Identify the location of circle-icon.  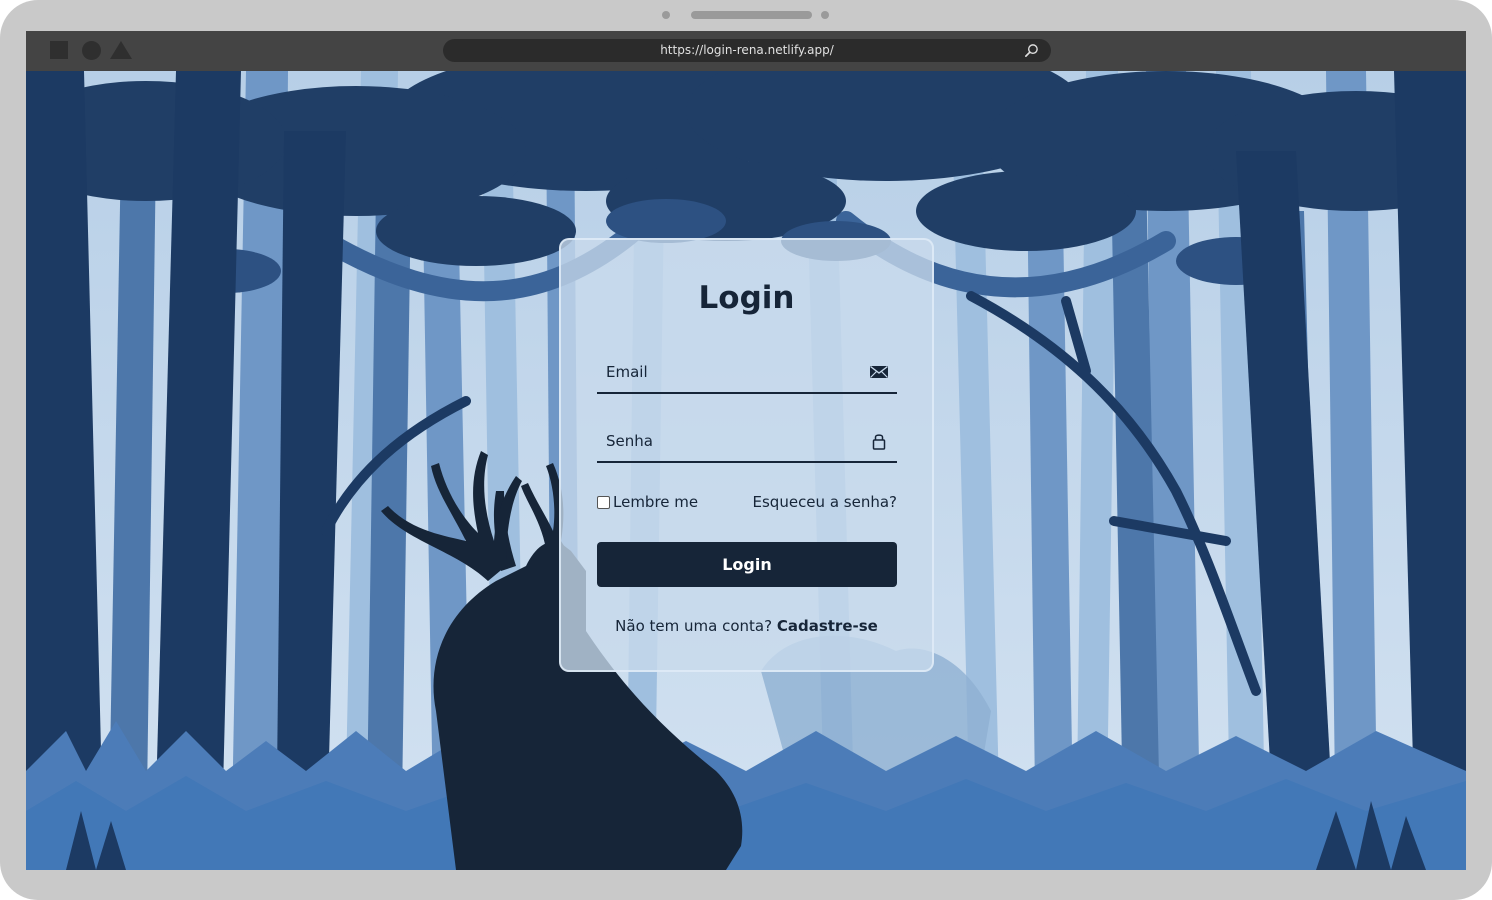
(91, 50).